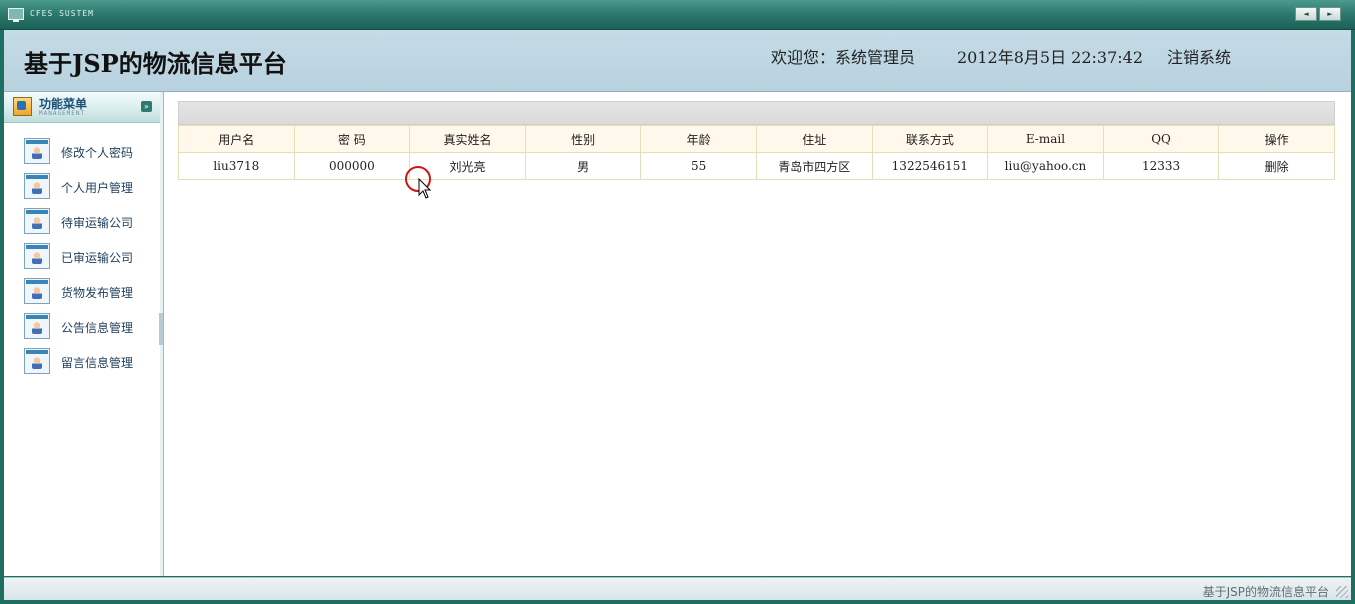 The image size is (1355, 604). I want to click on welcome-text: 欢迎您：系统管理员, so click(843, 57).